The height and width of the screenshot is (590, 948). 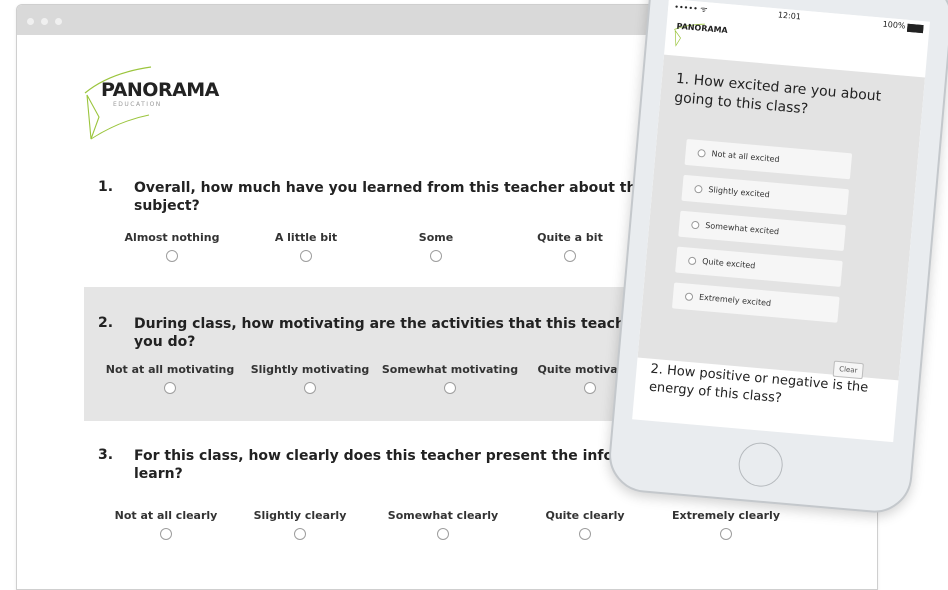 What do you see at coordinates (915, 28) in the screenshot?
I see `battery-icon` at bounding box center [915, 28].